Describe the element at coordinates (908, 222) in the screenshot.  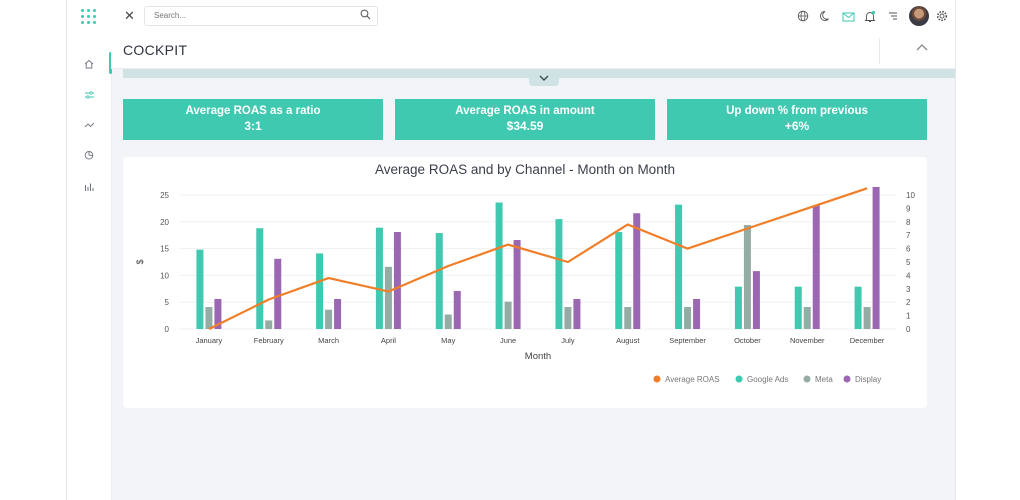
I see `y2-tick-label: 8` at that location.